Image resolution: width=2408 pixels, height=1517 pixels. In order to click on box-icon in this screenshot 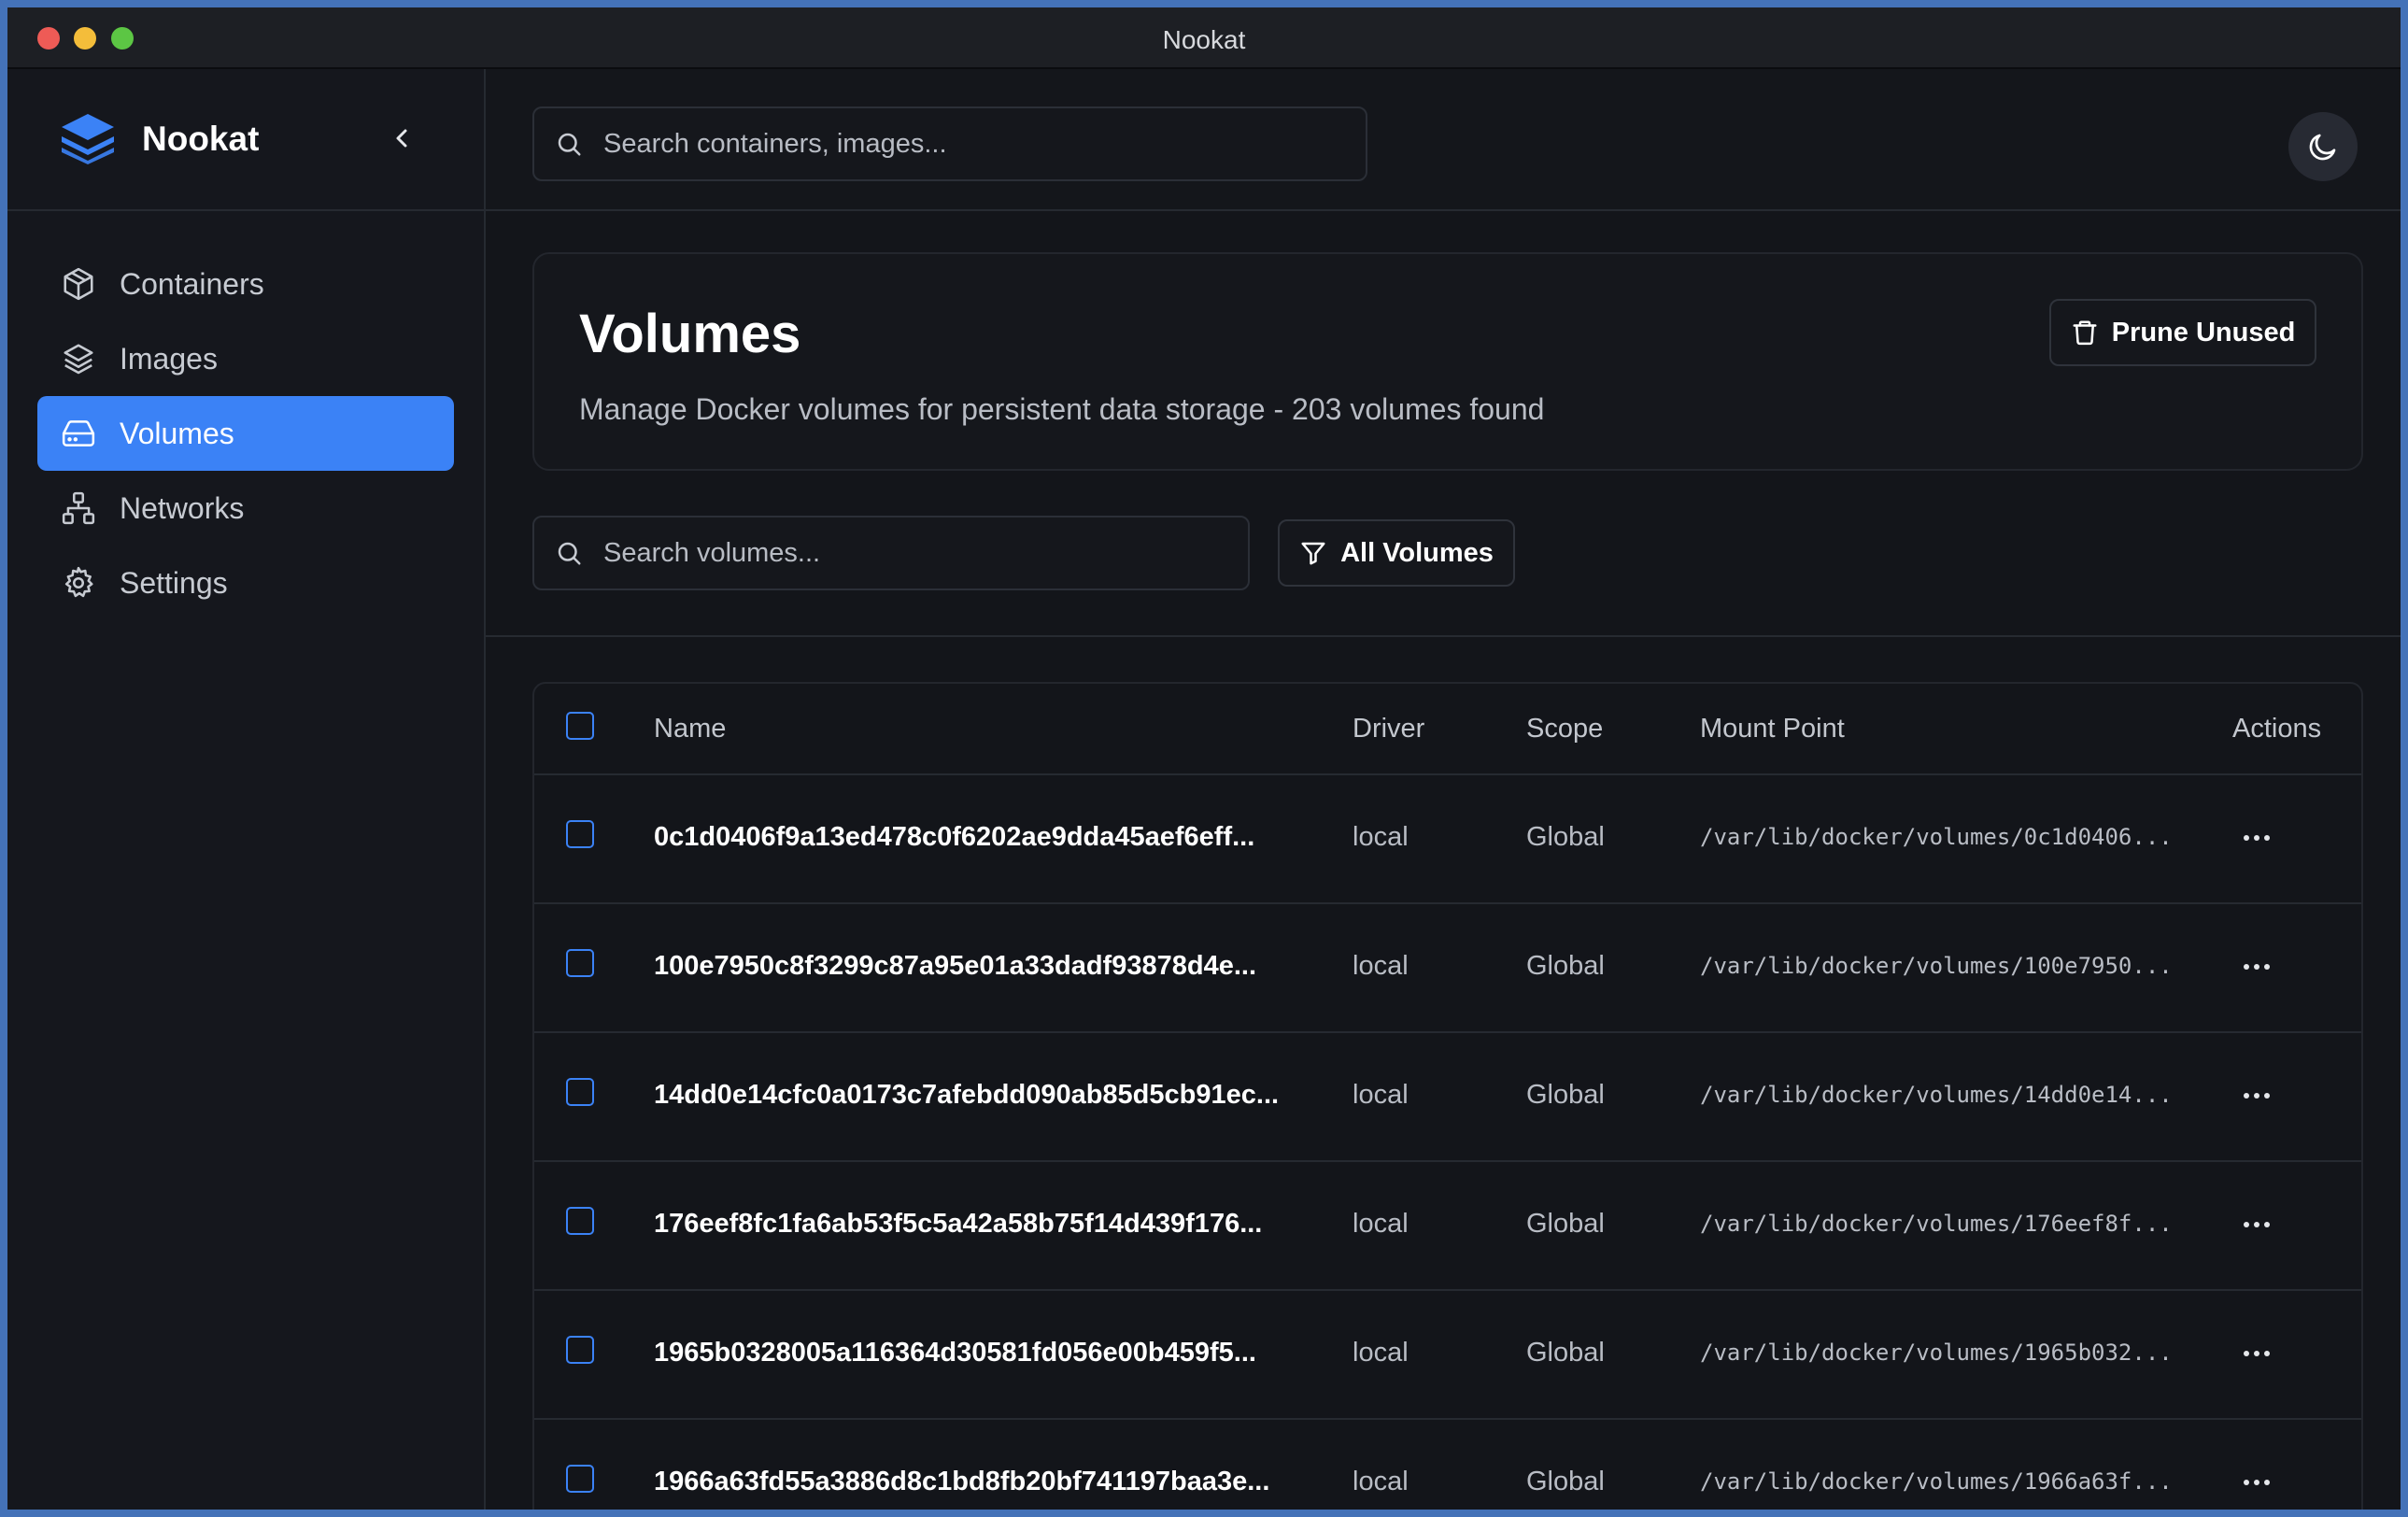, I will do `click(78, 284)`.